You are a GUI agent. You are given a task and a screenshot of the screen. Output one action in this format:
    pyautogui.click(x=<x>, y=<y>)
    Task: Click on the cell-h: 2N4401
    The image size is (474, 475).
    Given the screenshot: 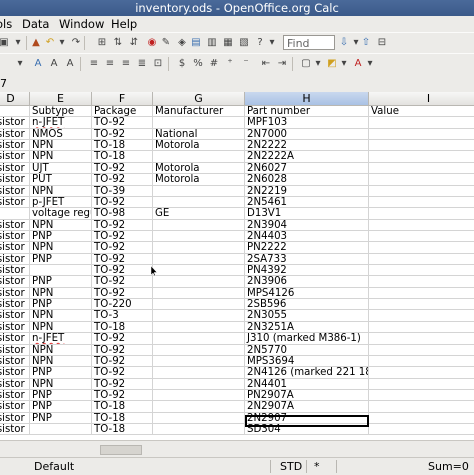 What is the action you would take?
    pyautogui.click(x=307, y=384)
    